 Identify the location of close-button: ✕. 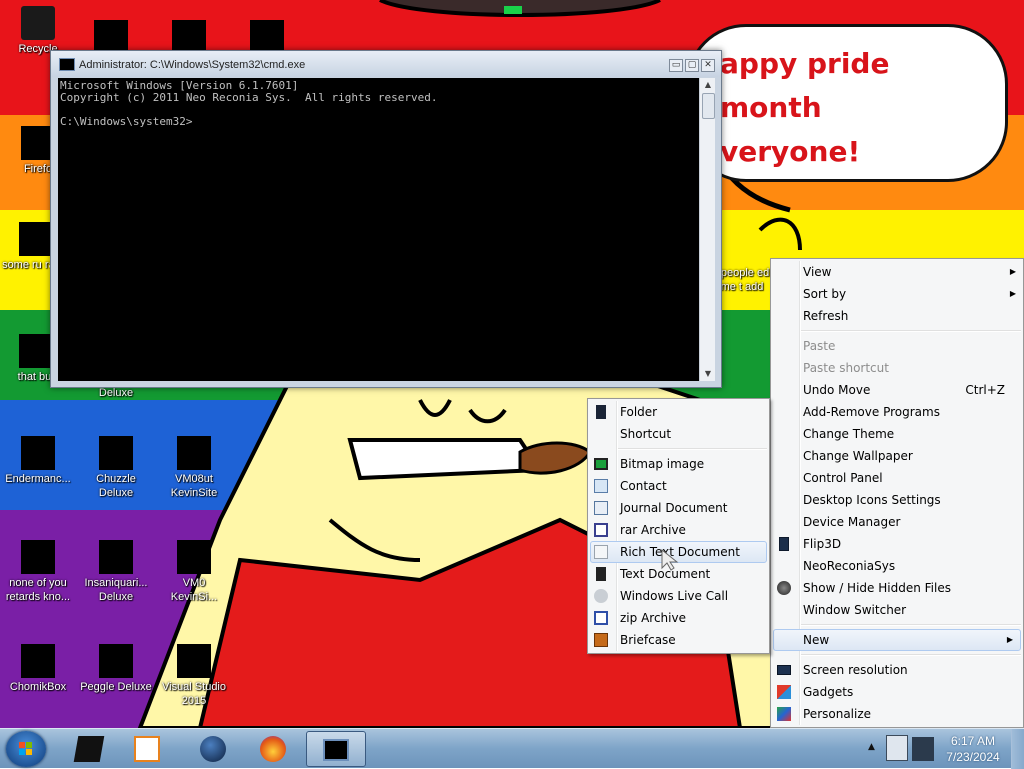
(708, 65).